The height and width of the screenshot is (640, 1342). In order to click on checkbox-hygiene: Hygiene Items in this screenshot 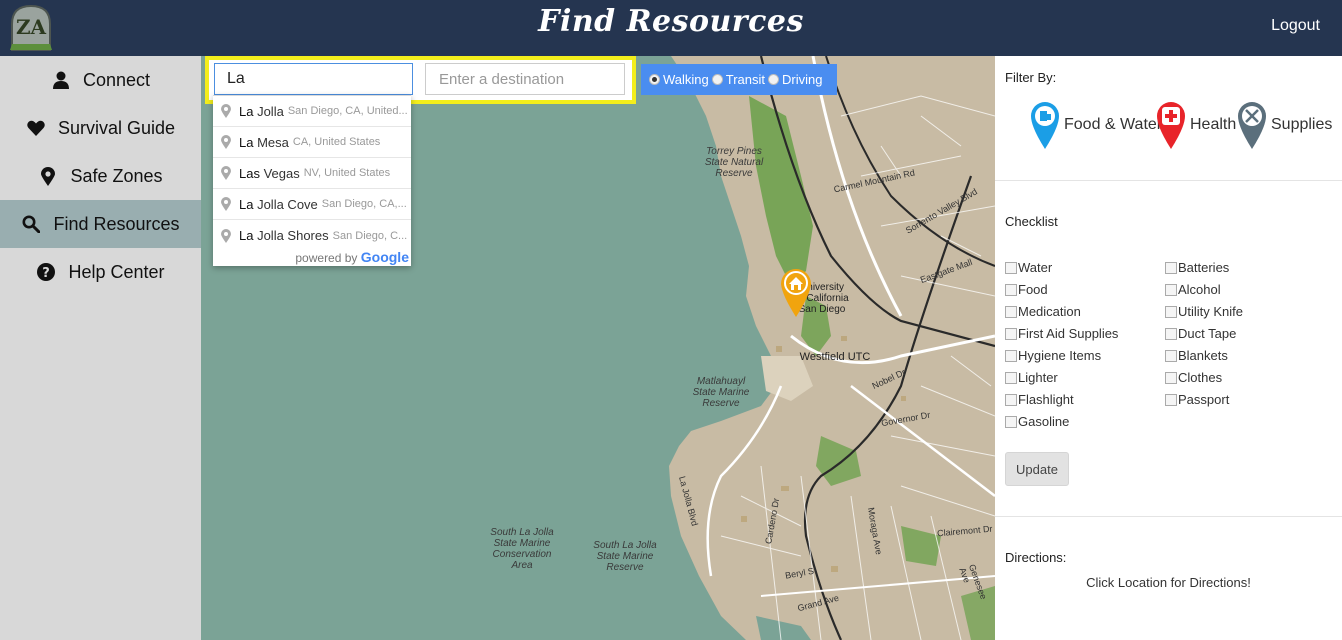, I will do `click(1053, 355)`.